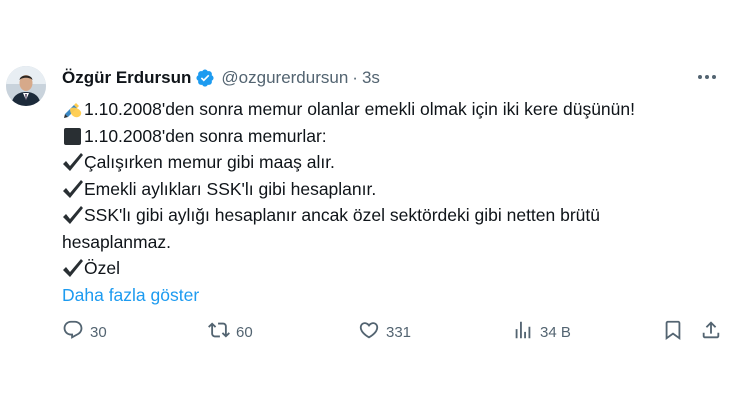 The image size is (730, 420). I want to click on display-name: Özgür Erdursun, so click(126, 78).